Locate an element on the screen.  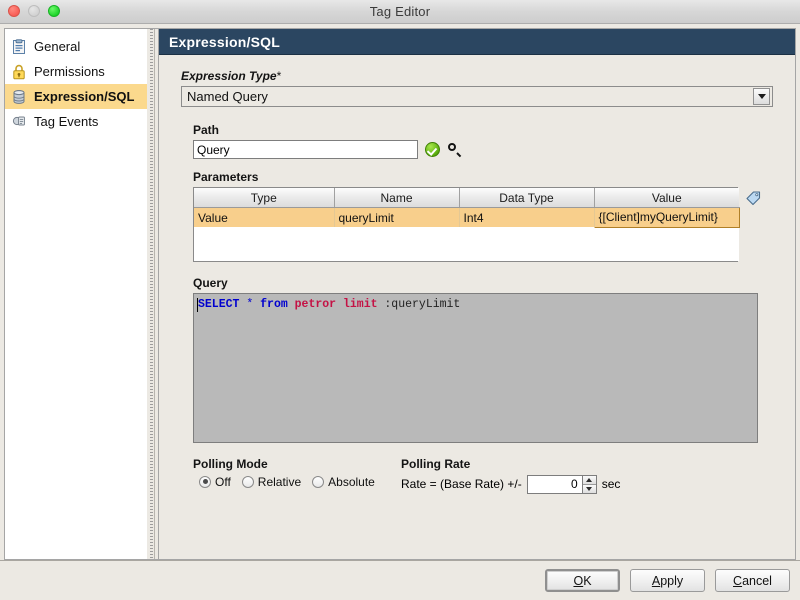
ok-button: OK is located at coordinates (582, 580).